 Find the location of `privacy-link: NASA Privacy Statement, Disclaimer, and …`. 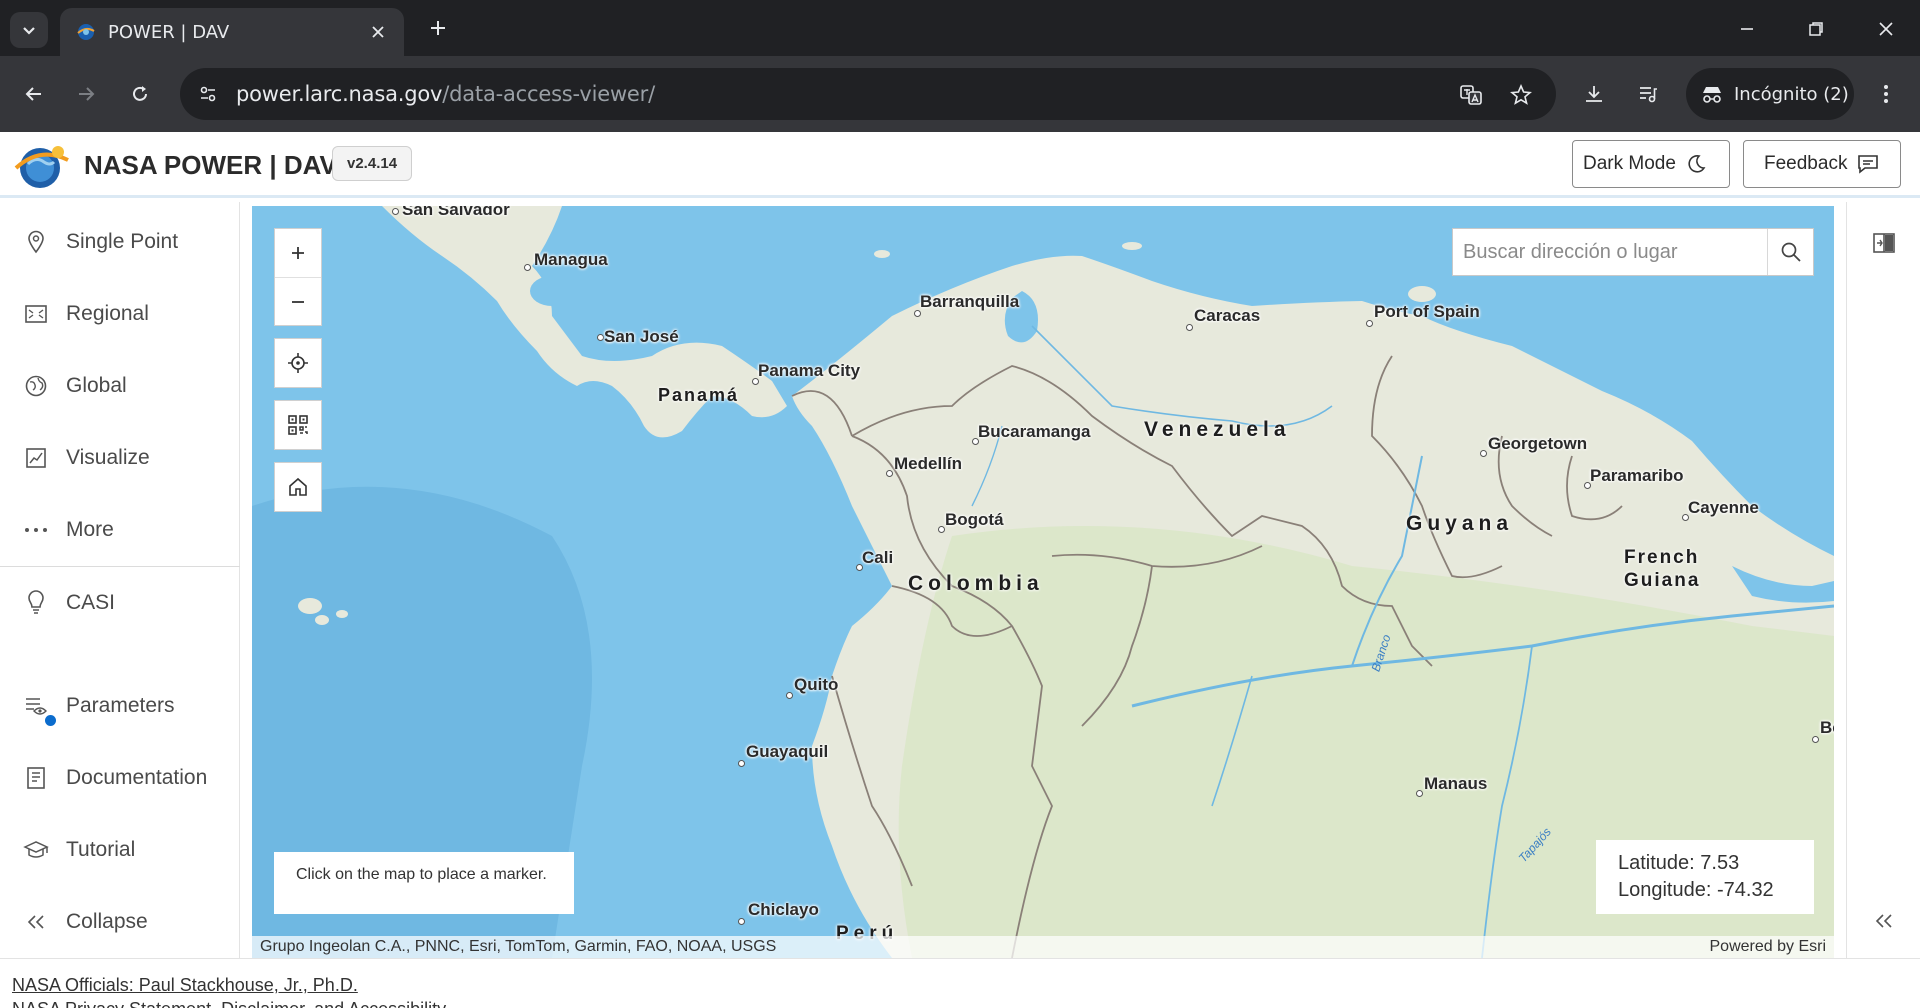

privacy-link: NASA Privacy Statement, Disclaimer, and … is located at coordinates (229, 1003).